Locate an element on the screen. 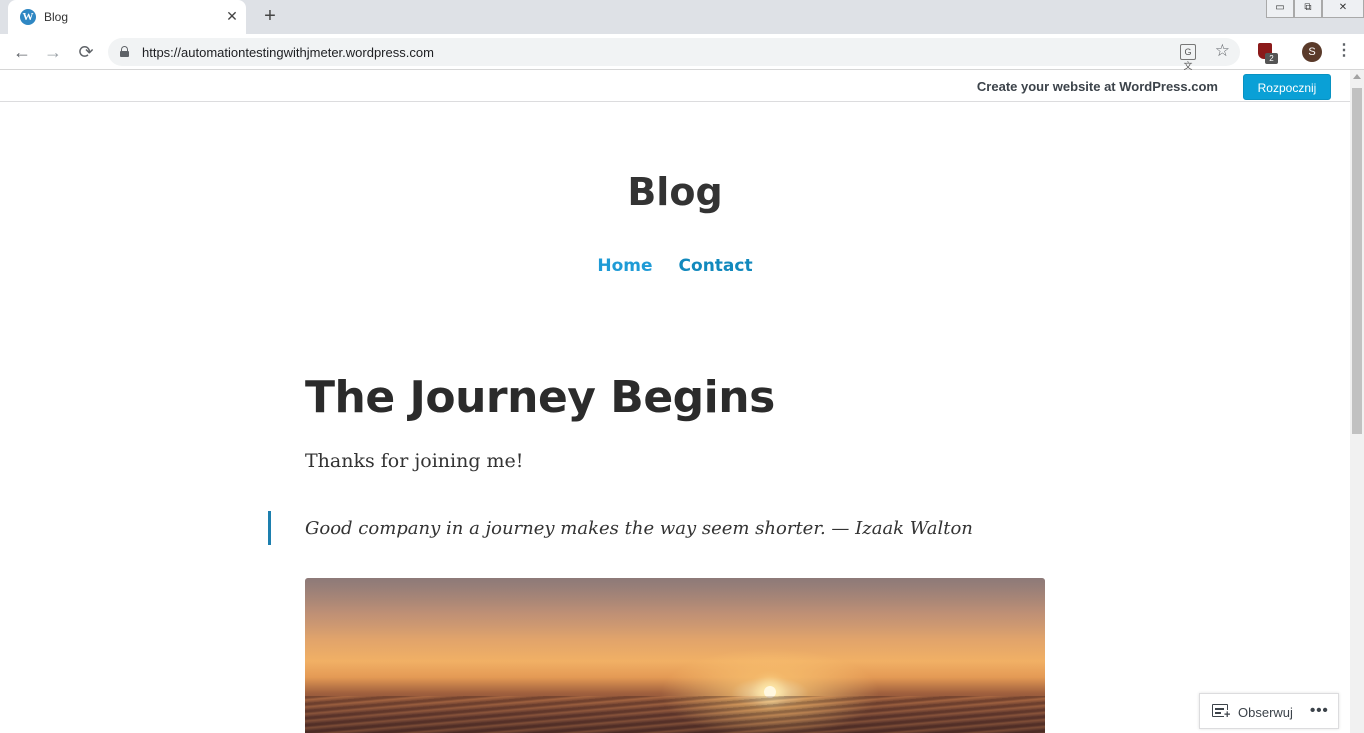 This screenshot has height=733, width=1364. start-button: Rozpocznij is located at coordinates (1287, 87).